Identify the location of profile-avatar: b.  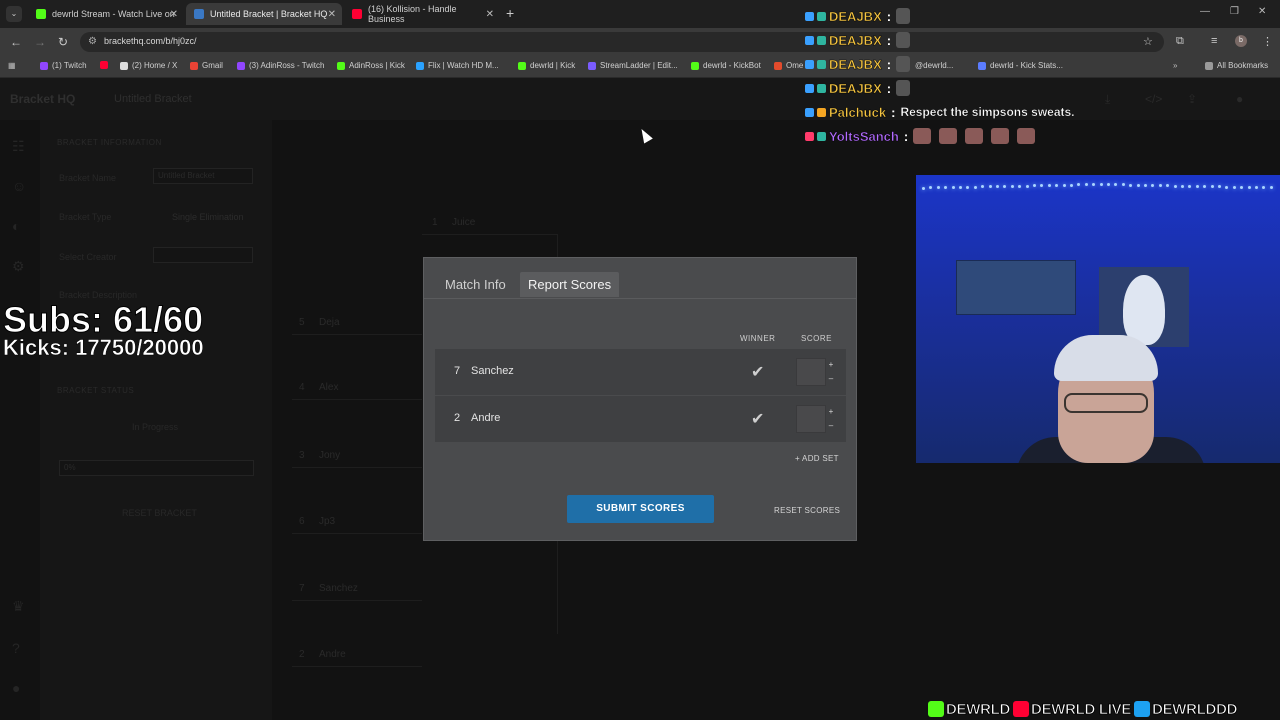
(1241, 41).